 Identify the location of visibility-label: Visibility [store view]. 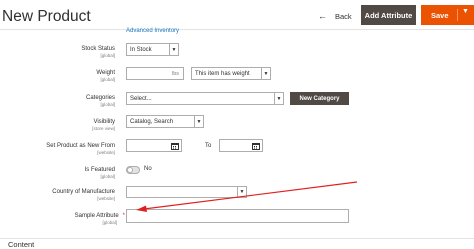
(103, 125).